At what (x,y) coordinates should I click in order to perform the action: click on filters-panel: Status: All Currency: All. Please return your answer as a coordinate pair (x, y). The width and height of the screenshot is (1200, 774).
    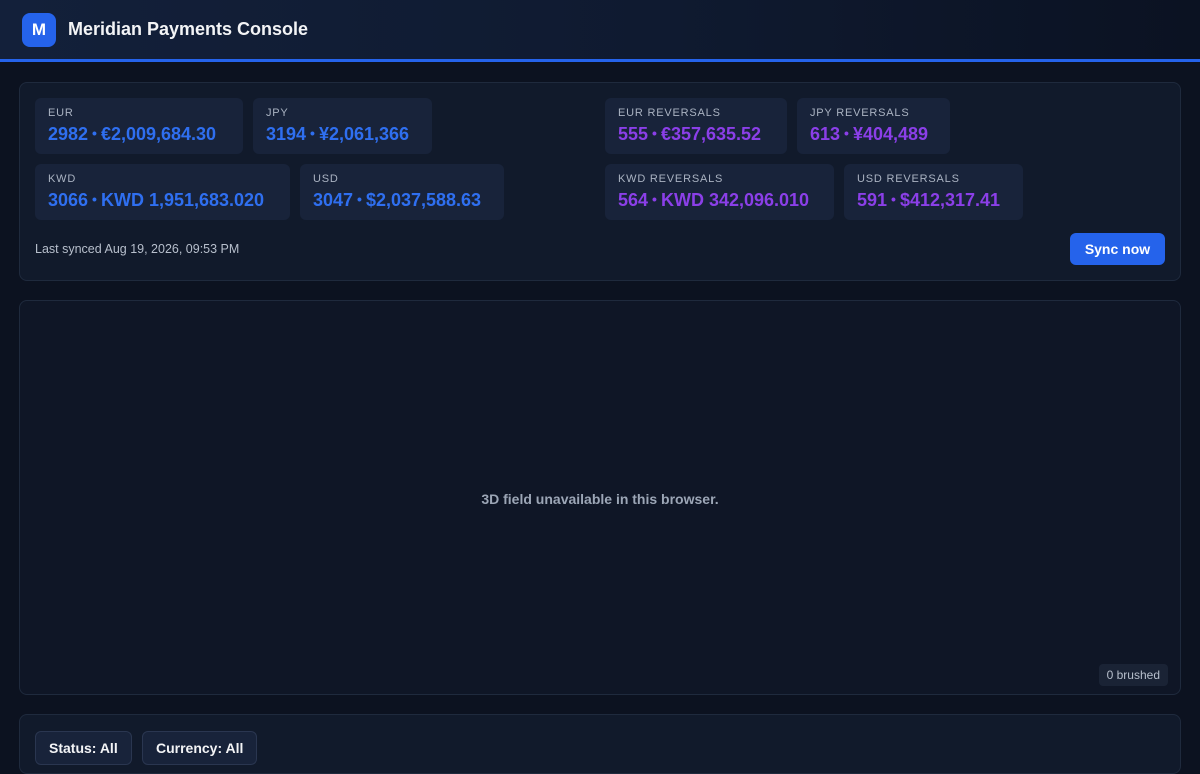
    Looking at the image, I should click on (600, 744).